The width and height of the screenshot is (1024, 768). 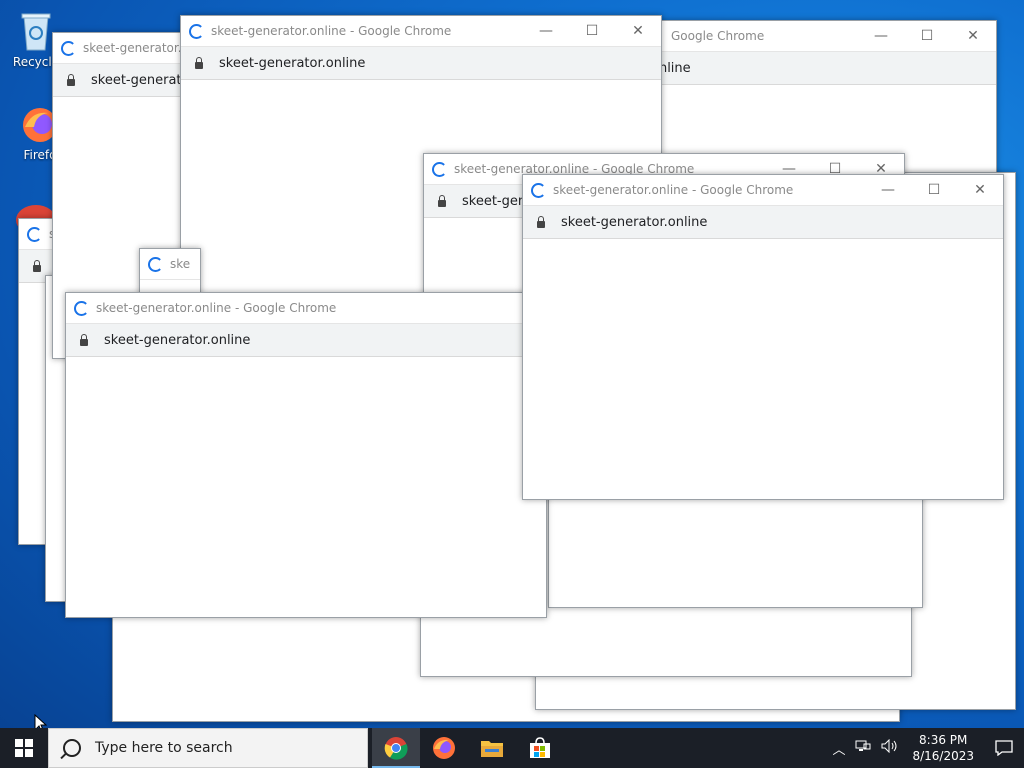 I want to click on address-url: skeet-generato, so click(x=140, y=80).